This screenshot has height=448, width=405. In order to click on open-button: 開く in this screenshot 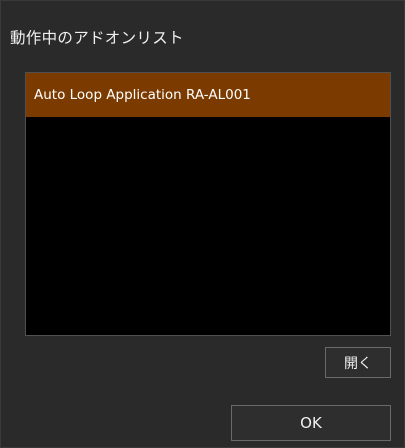, I will do `click(358, 362)`.